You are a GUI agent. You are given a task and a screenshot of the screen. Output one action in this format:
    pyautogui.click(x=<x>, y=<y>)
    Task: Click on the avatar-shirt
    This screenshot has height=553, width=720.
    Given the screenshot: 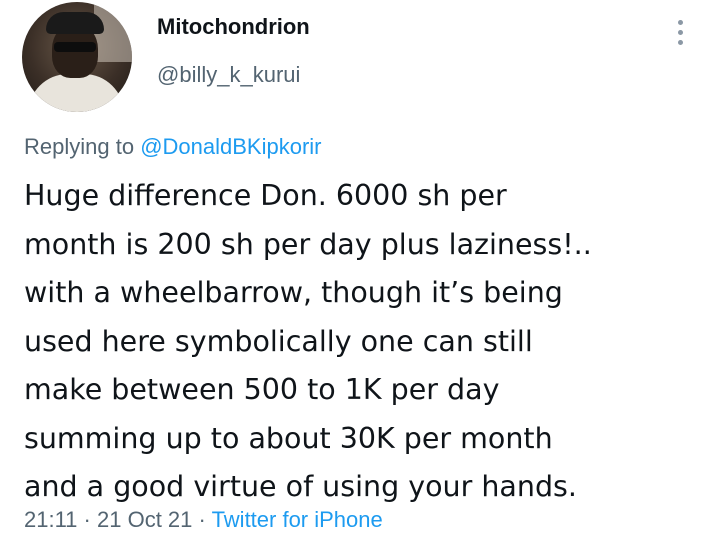 What is the action you would take?
    pyautogui.click(x=76, y=93)
    